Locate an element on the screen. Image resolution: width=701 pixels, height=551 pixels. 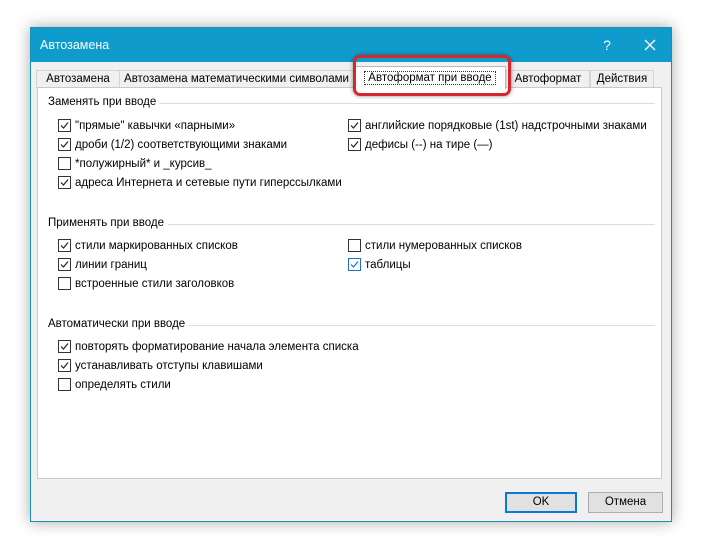
option-label: таблицы is located at coordinates (388, 265).